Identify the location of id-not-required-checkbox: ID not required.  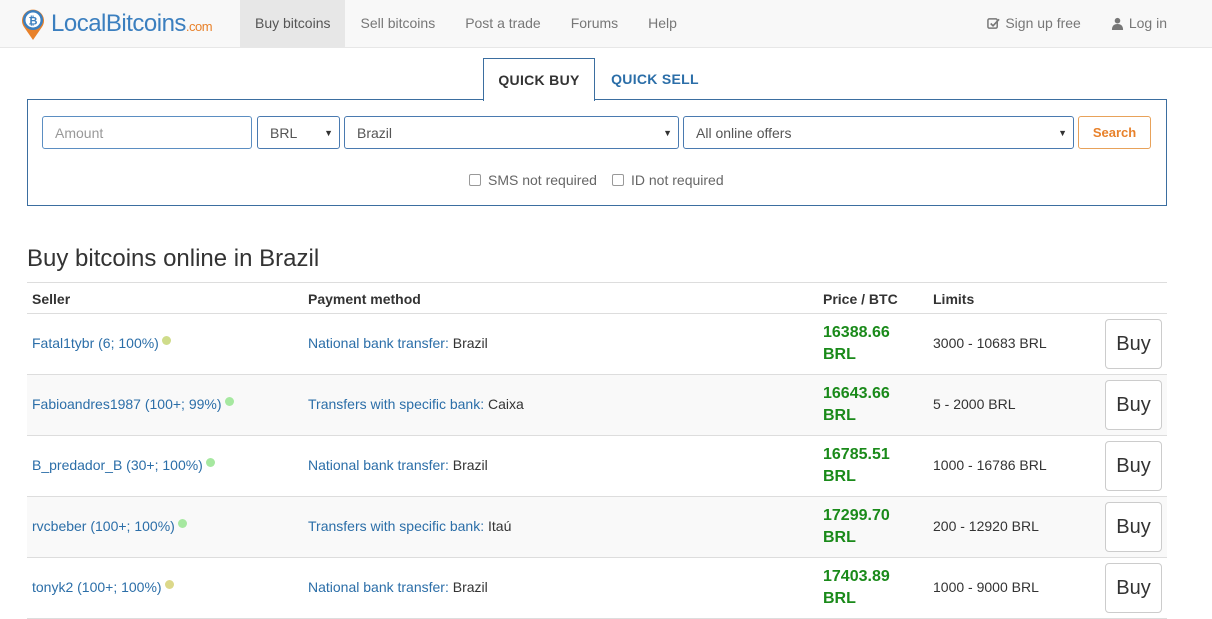
(668, 180).